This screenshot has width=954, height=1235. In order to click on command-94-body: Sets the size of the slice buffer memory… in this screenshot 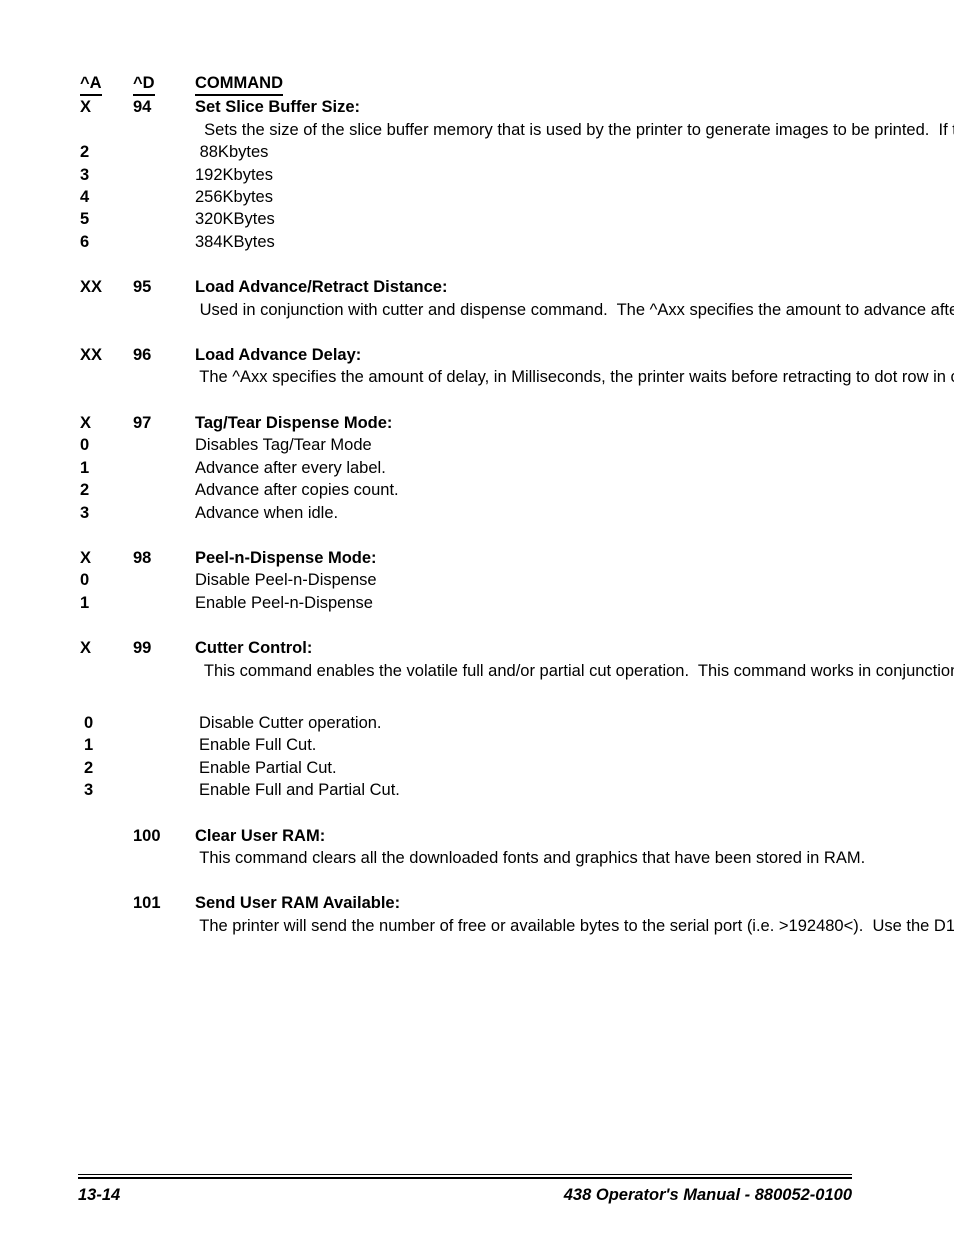, I will do `click(579, 129)`.